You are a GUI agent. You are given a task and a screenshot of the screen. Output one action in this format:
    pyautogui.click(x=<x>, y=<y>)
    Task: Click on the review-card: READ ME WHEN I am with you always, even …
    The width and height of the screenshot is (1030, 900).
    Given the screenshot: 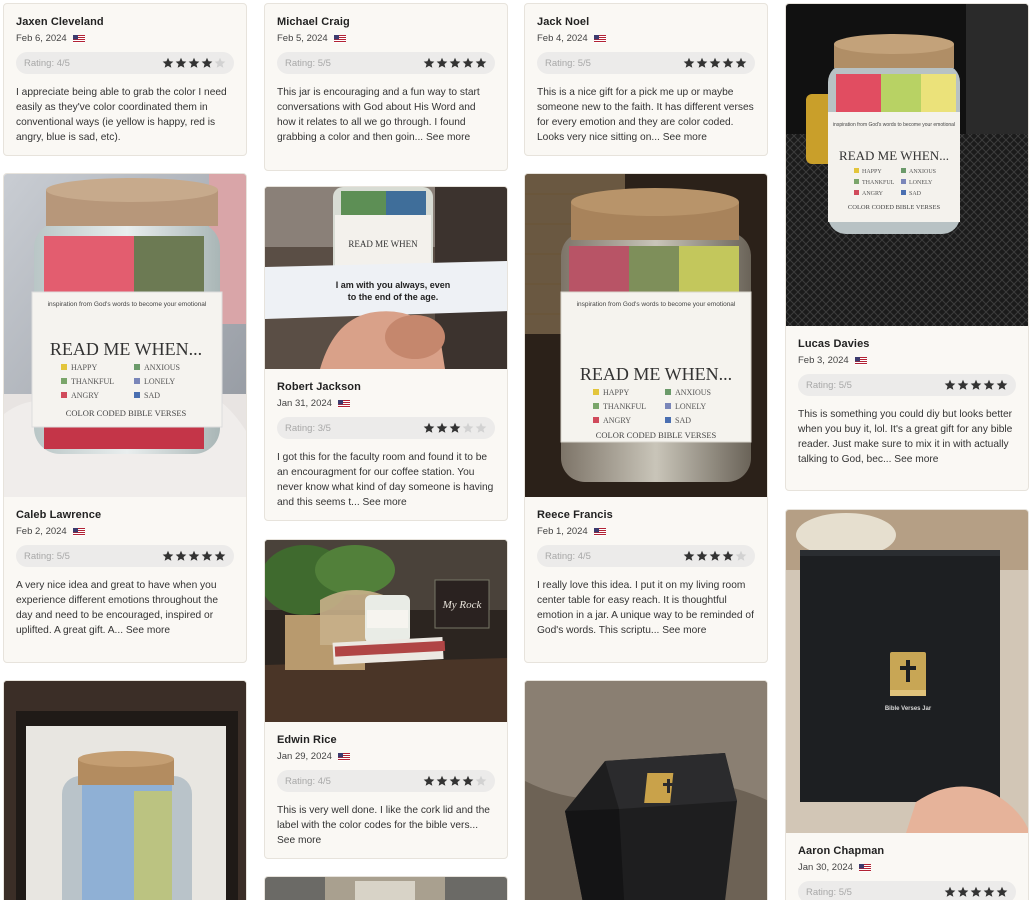 What is the action you would take?
    pyautogui.click(x=386, y=353)
    